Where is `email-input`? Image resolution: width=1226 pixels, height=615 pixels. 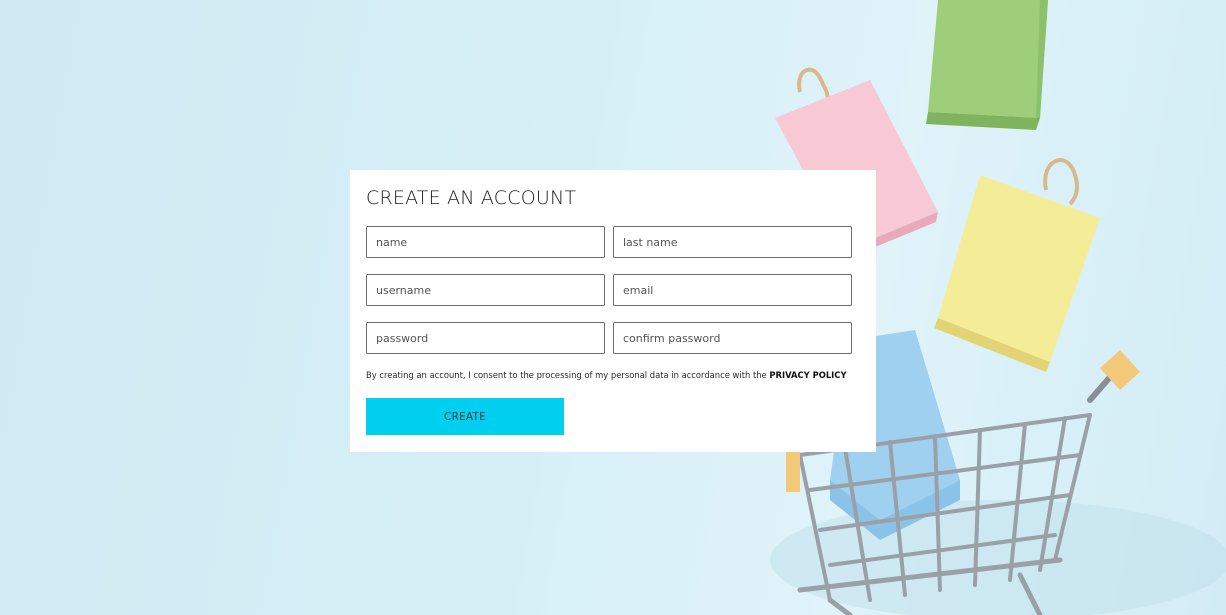
email-input is located at coordinates (732, 290).